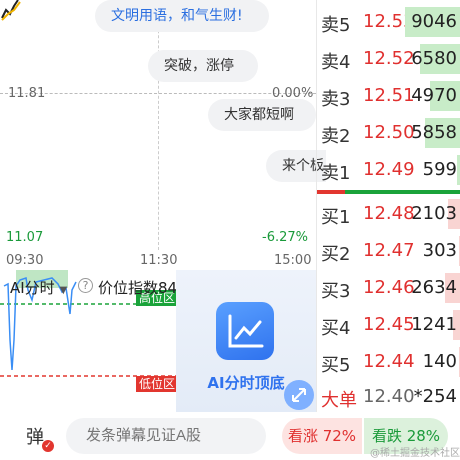 The height and width of the screenshot is (460, 460). I want to click on buy-volume: 140, so click(439, 361).